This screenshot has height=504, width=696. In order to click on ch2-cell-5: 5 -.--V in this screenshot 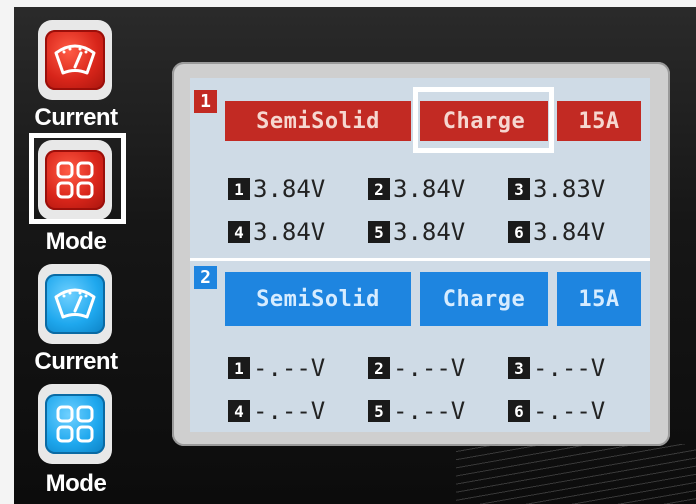, I will do `click(416, 411)`.